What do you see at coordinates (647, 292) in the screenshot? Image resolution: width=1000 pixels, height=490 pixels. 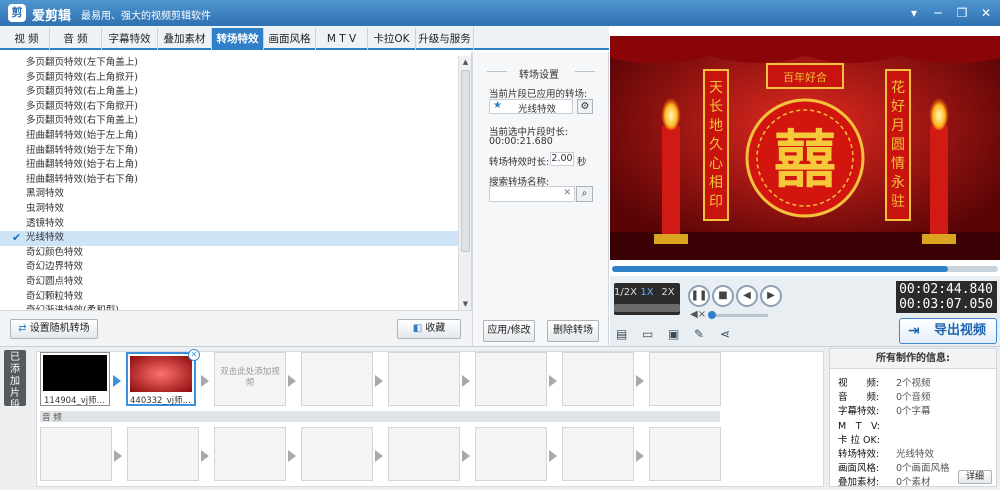 I see `speed-normal: 1X` at bounding box center [647, 292].